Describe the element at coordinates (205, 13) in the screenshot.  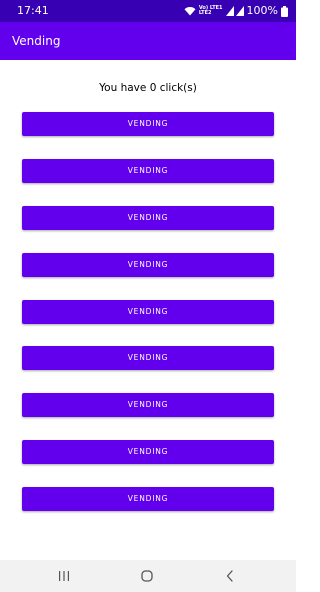
I see `network-label-bottom: LTE2` at that location.